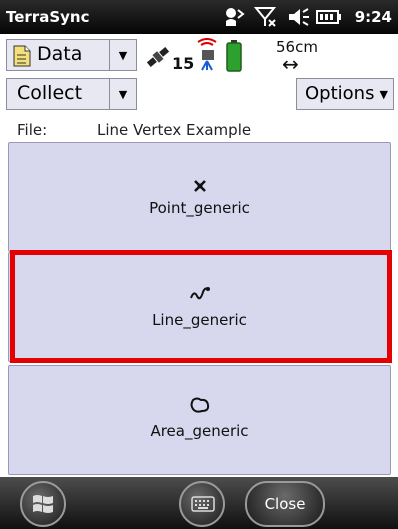 Image resolution: width=398 pixels, height=529 pixels. Describe the element at coordinates (207, 55) in the screenshot. I see `receiver-icon` at that location.